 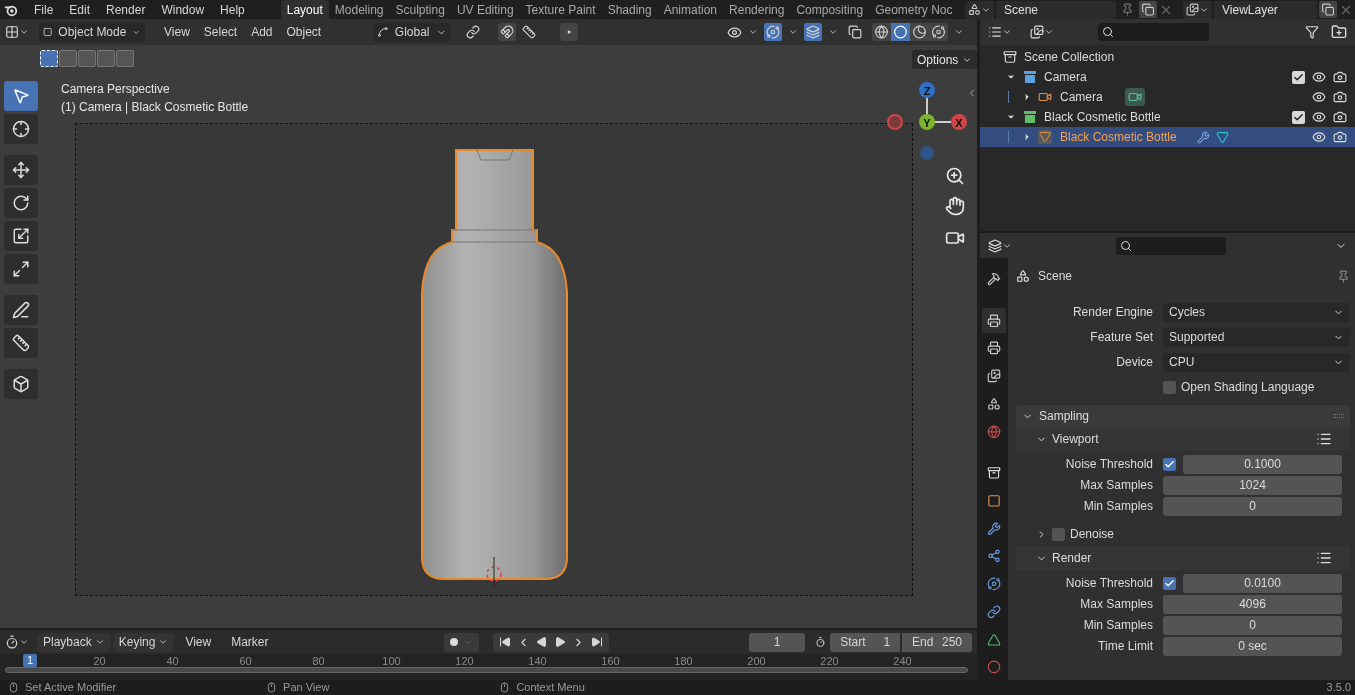 What do you see at coordinates (1183, 416) in the screenshot?
I see `panel-header: Sampling` at bounding box center [1183, 416].